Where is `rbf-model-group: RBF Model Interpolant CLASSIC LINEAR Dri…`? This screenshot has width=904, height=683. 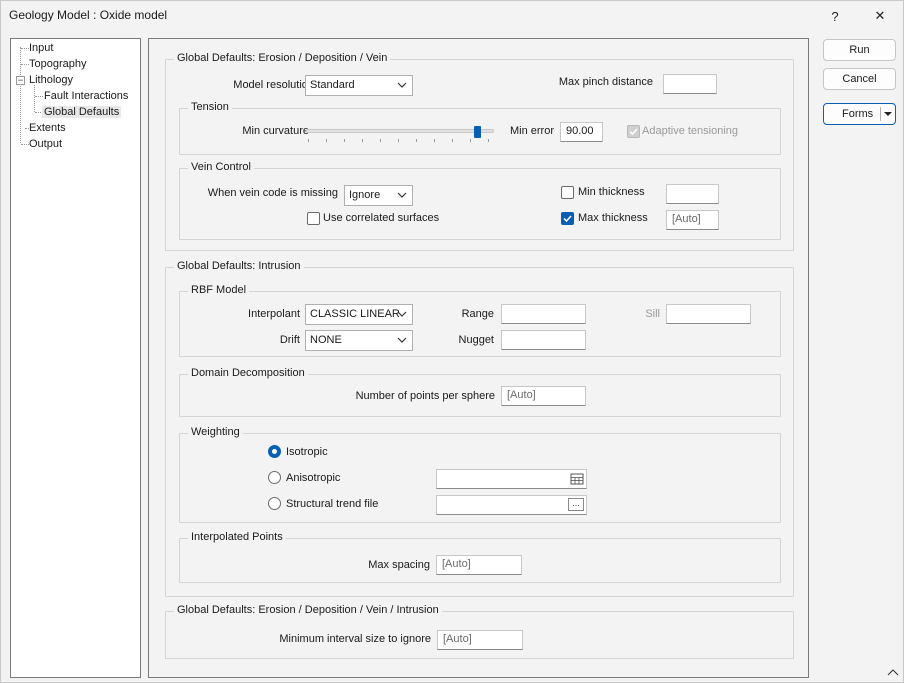 rbf-model-group: RBF Model Interpolant CLASSIC LINEAR Dri… is located at coordinates (480, 320).